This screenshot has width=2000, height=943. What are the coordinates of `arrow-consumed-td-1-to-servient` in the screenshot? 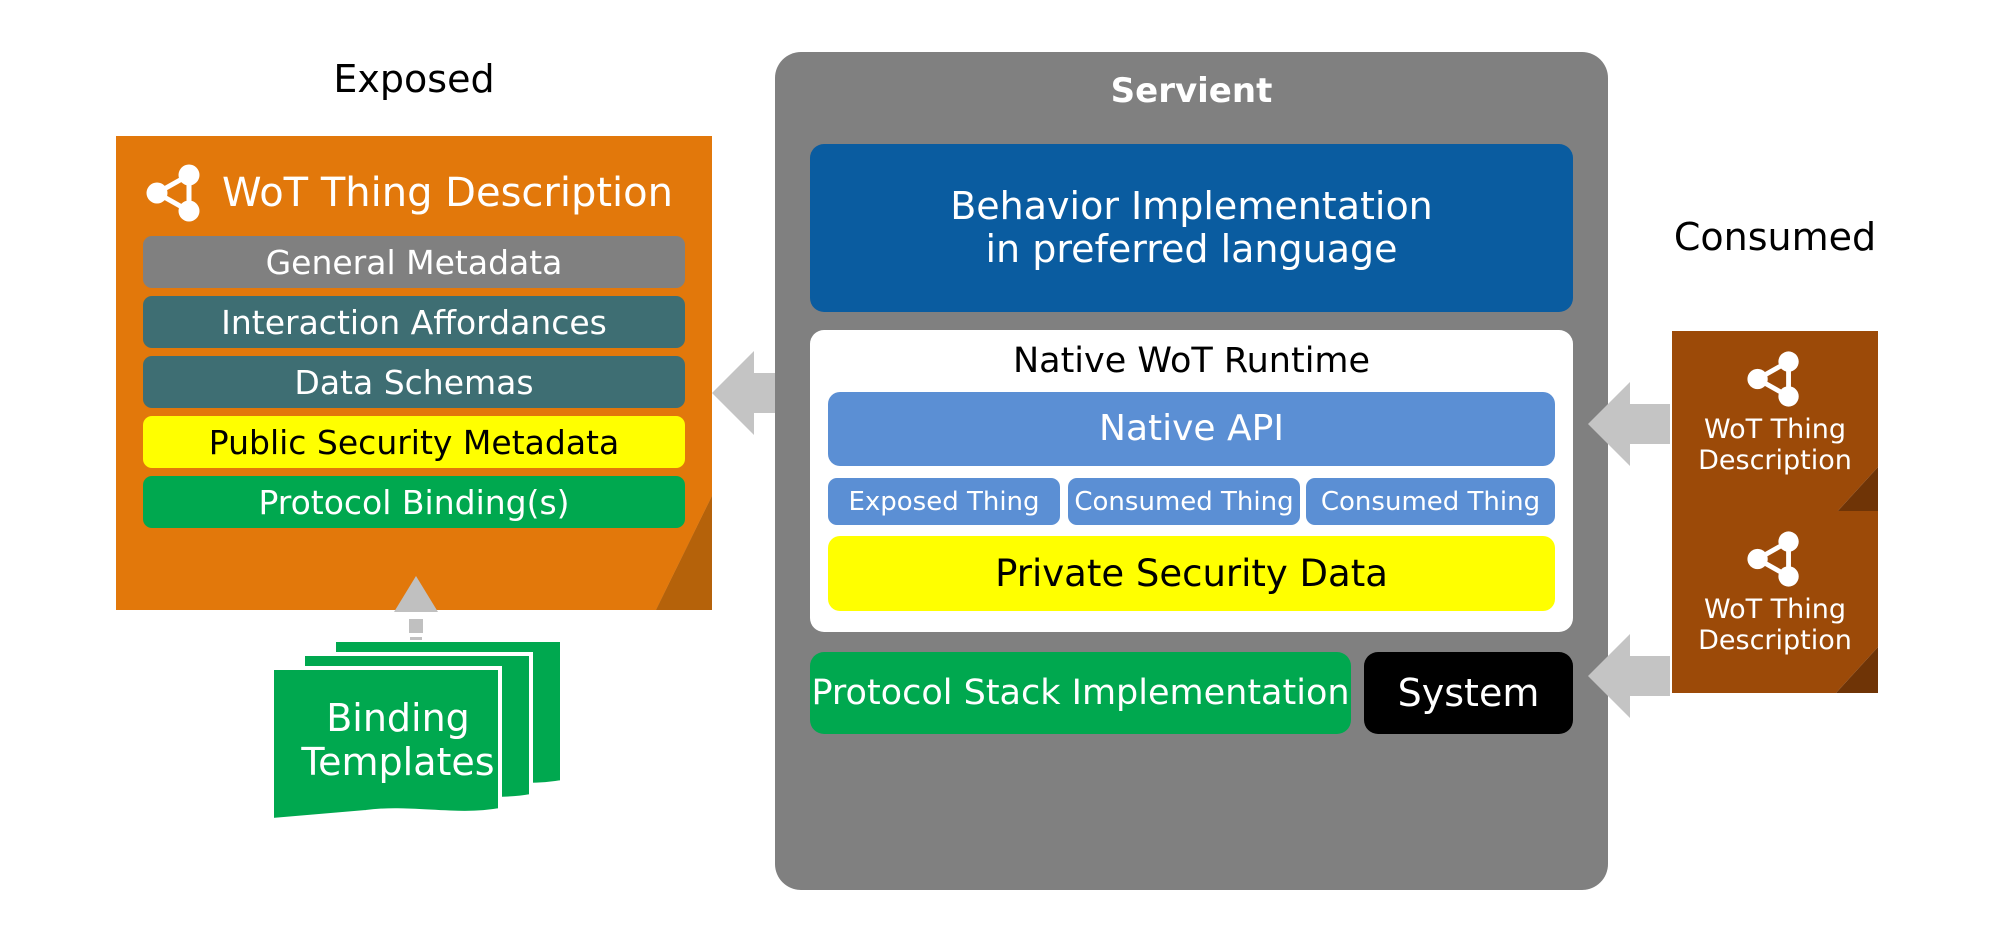 It's located at (1629, 424).